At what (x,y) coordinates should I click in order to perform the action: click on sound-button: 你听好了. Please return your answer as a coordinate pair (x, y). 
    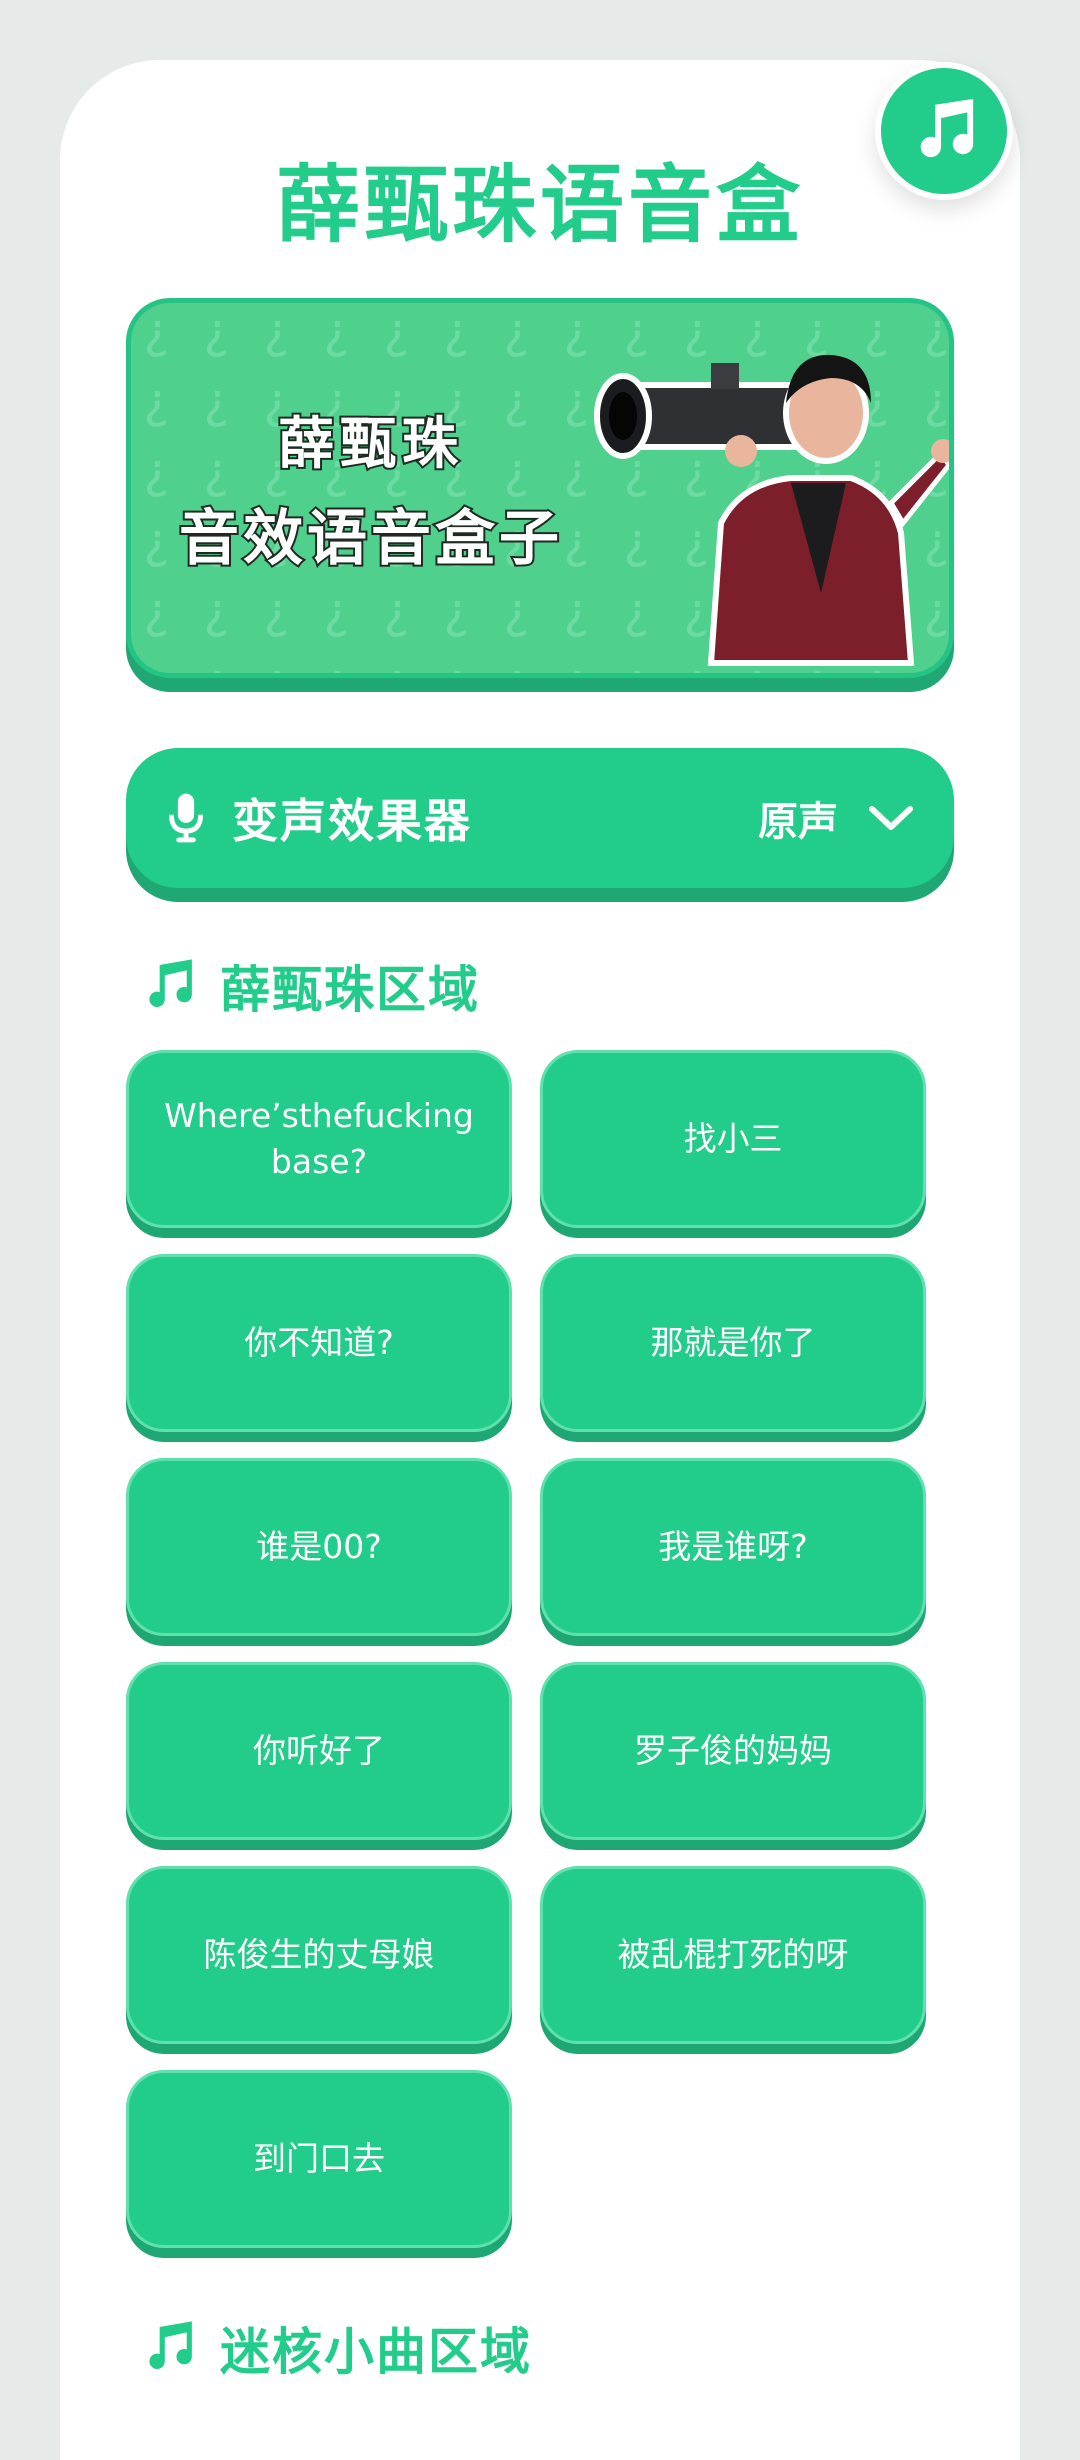
    Looking at the image, I should click on (319, 1751).